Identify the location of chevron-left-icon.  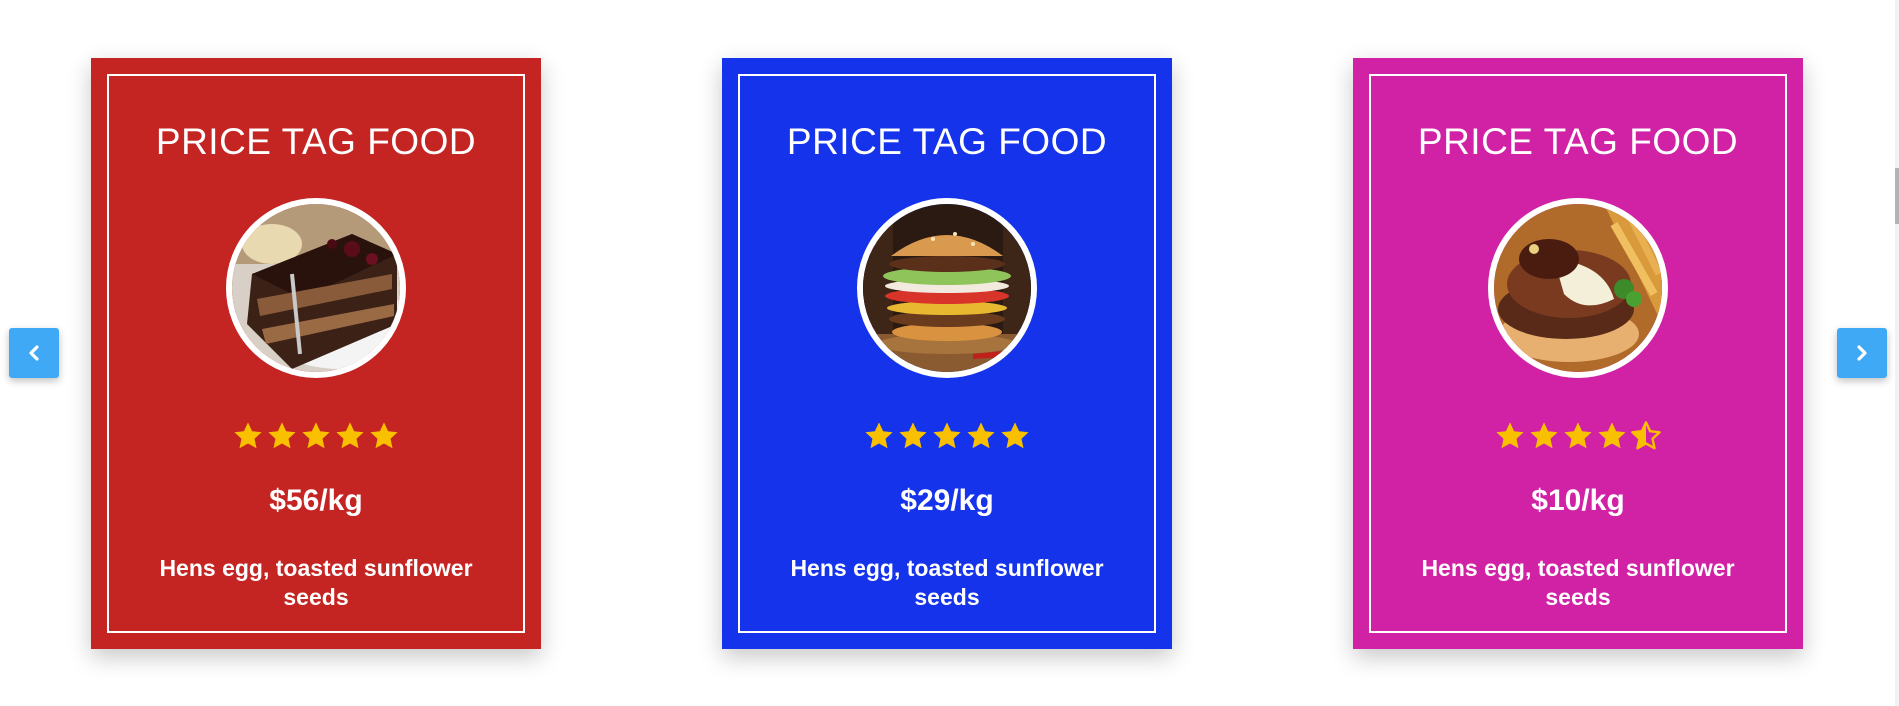
(34, 353).